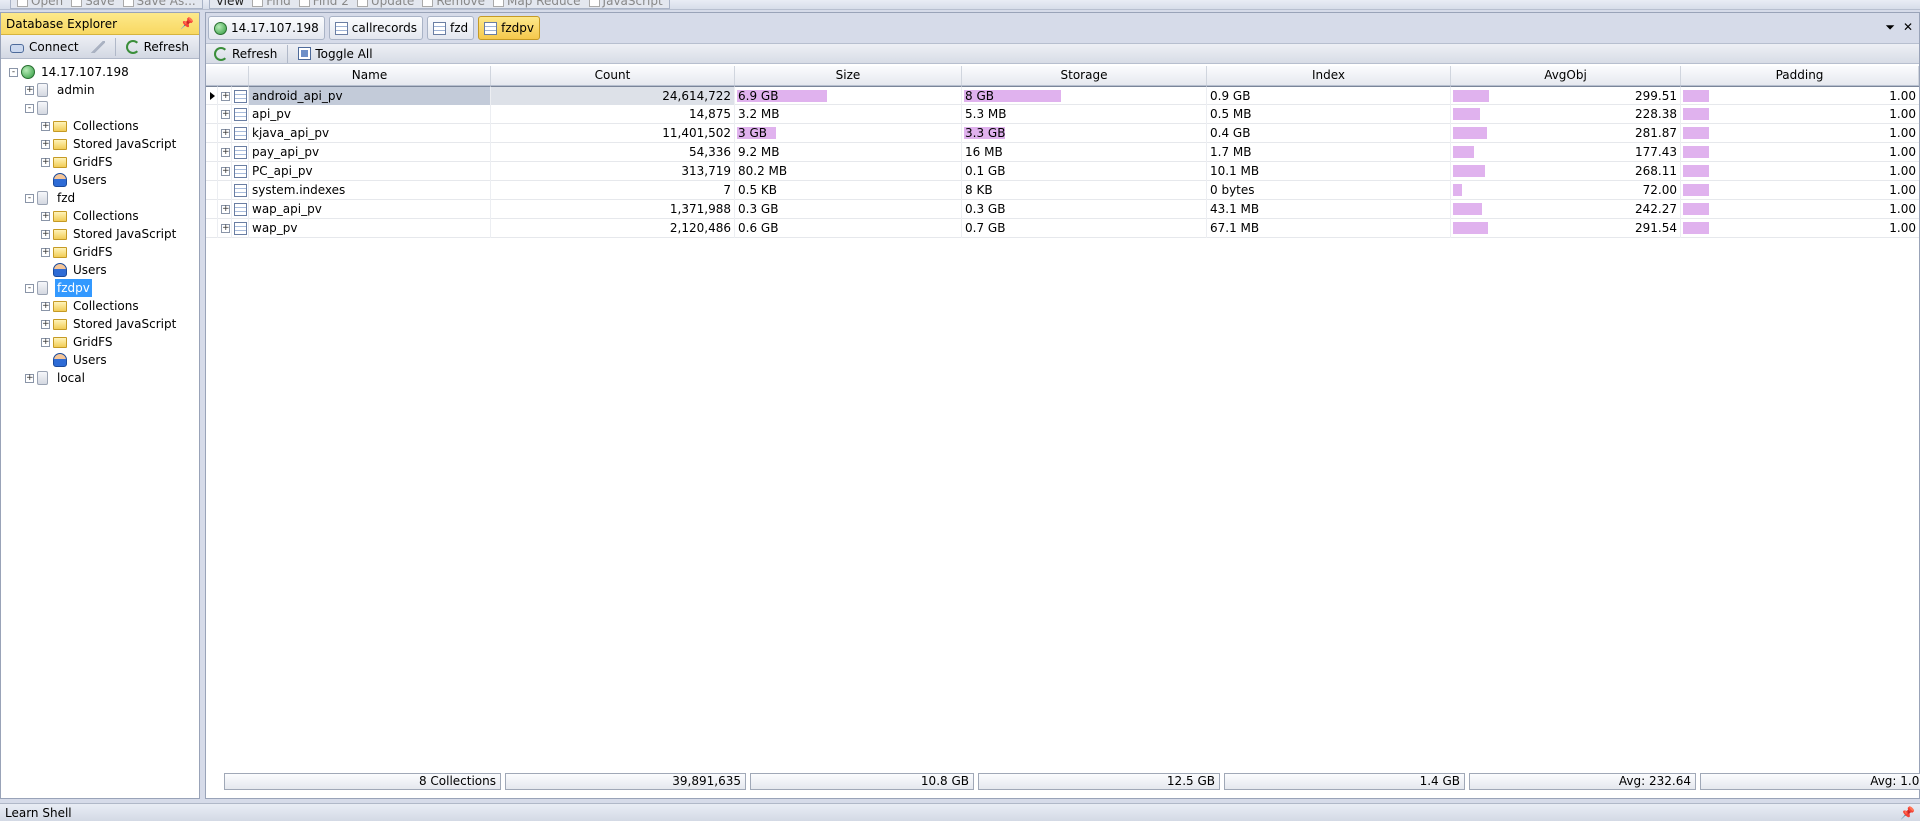 Image resolution: width=1920 pixels, height=821 pixels. Describe the element at coordinates (453, 4) in the screenshot. I see `remove-button: Remove` at that location.